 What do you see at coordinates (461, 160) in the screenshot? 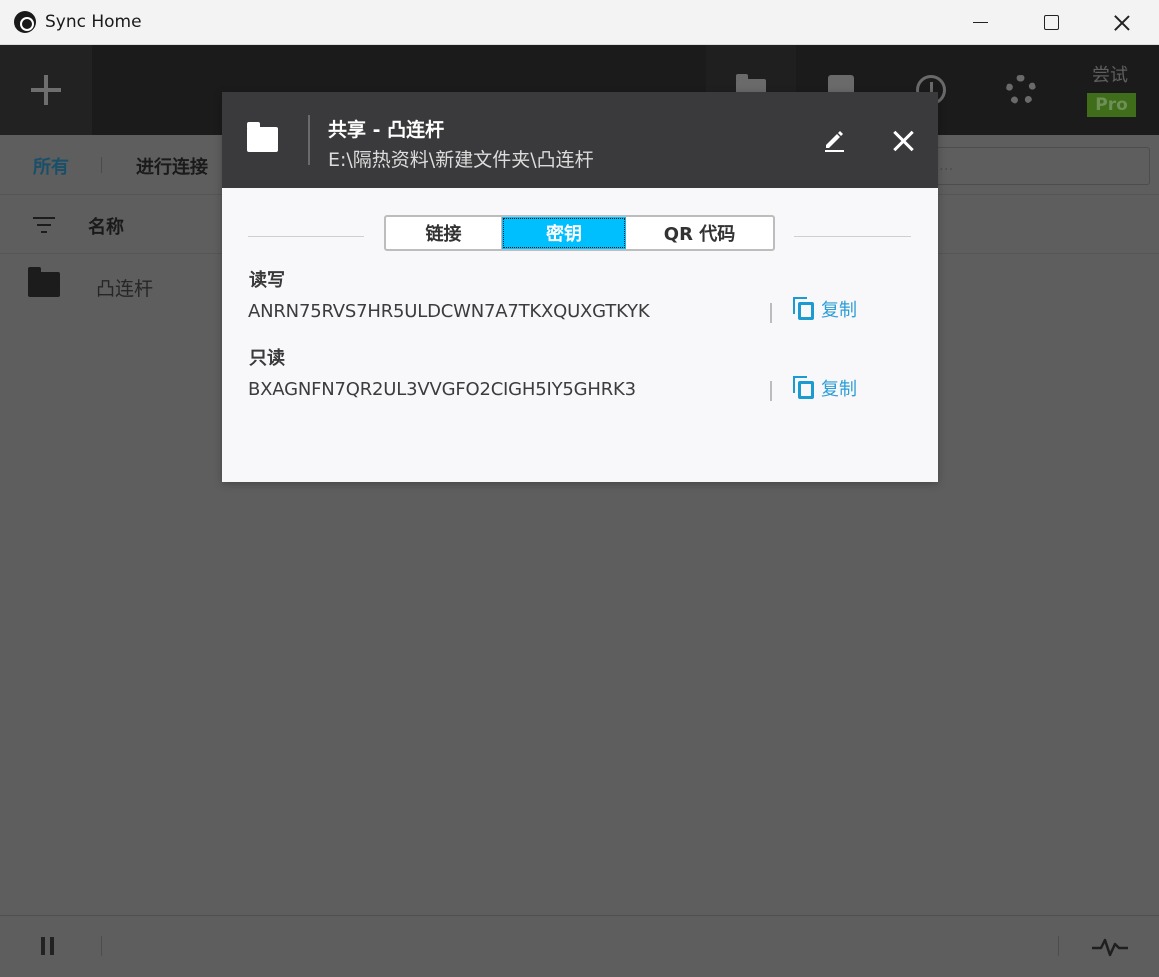
I see `folder-path: E:\隔热资料\新建文件夹\凸连杆` at bounding box center [461, 160].